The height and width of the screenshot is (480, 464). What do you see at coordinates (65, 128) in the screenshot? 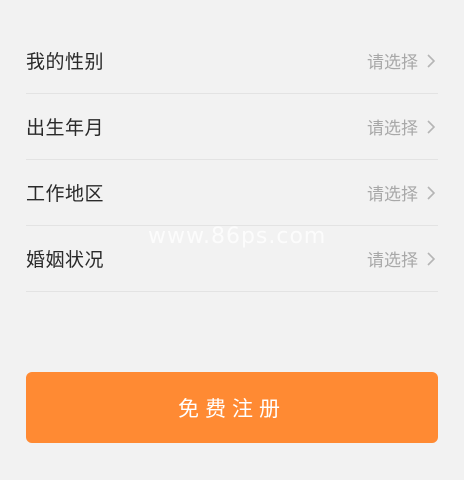
I see `birth-date-label: 出生年月` at bounding box center [65, 128].